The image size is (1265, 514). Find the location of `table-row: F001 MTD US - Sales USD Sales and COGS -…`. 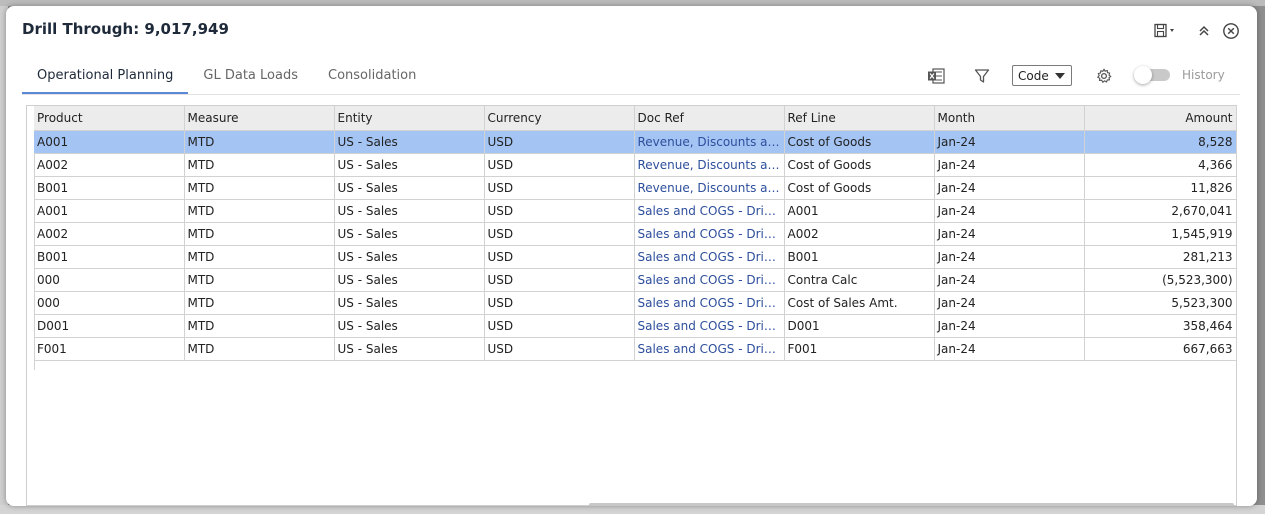

table-row: F001 MTD US - Sales USD Sales and COGS -… is located at coordinates (635, 349).